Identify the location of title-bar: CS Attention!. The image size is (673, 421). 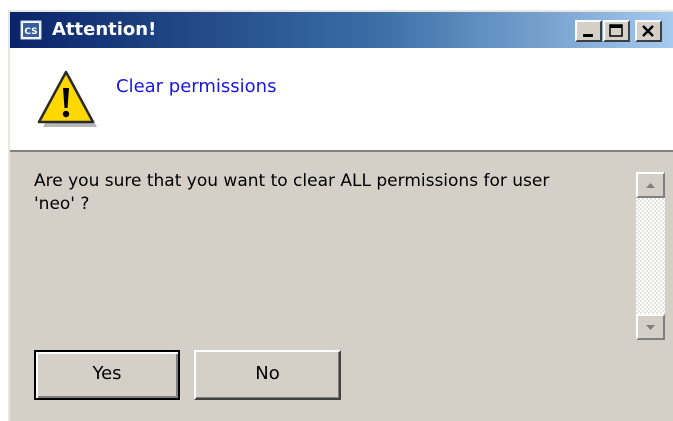
(341, 30).